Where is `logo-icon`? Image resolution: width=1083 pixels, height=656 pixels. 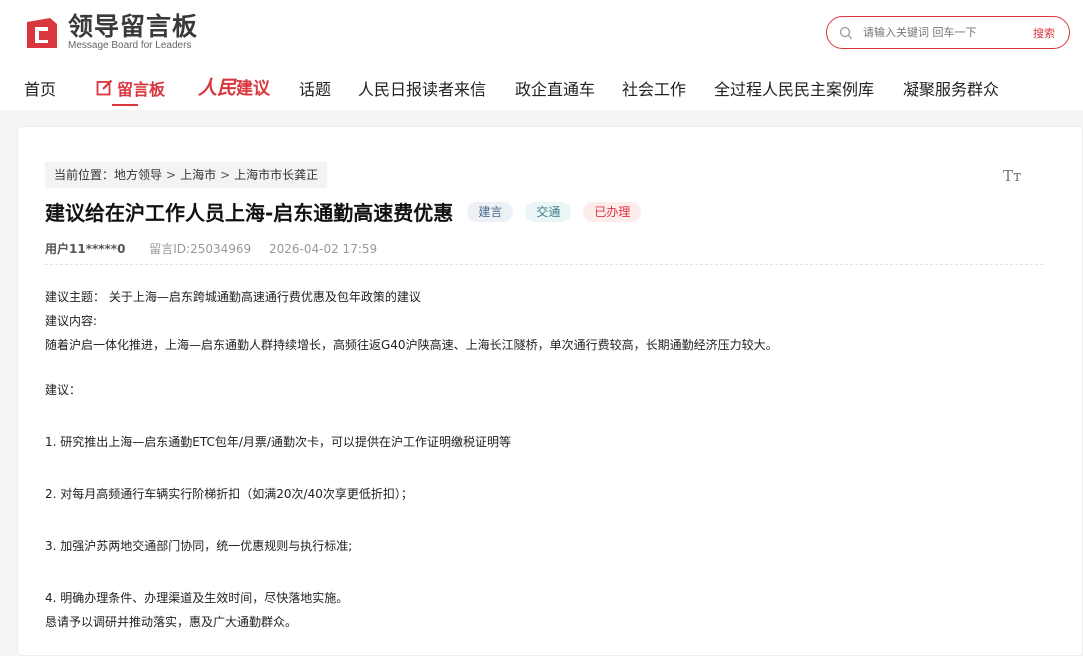
logo-icon is located at coordinates (42, 33).